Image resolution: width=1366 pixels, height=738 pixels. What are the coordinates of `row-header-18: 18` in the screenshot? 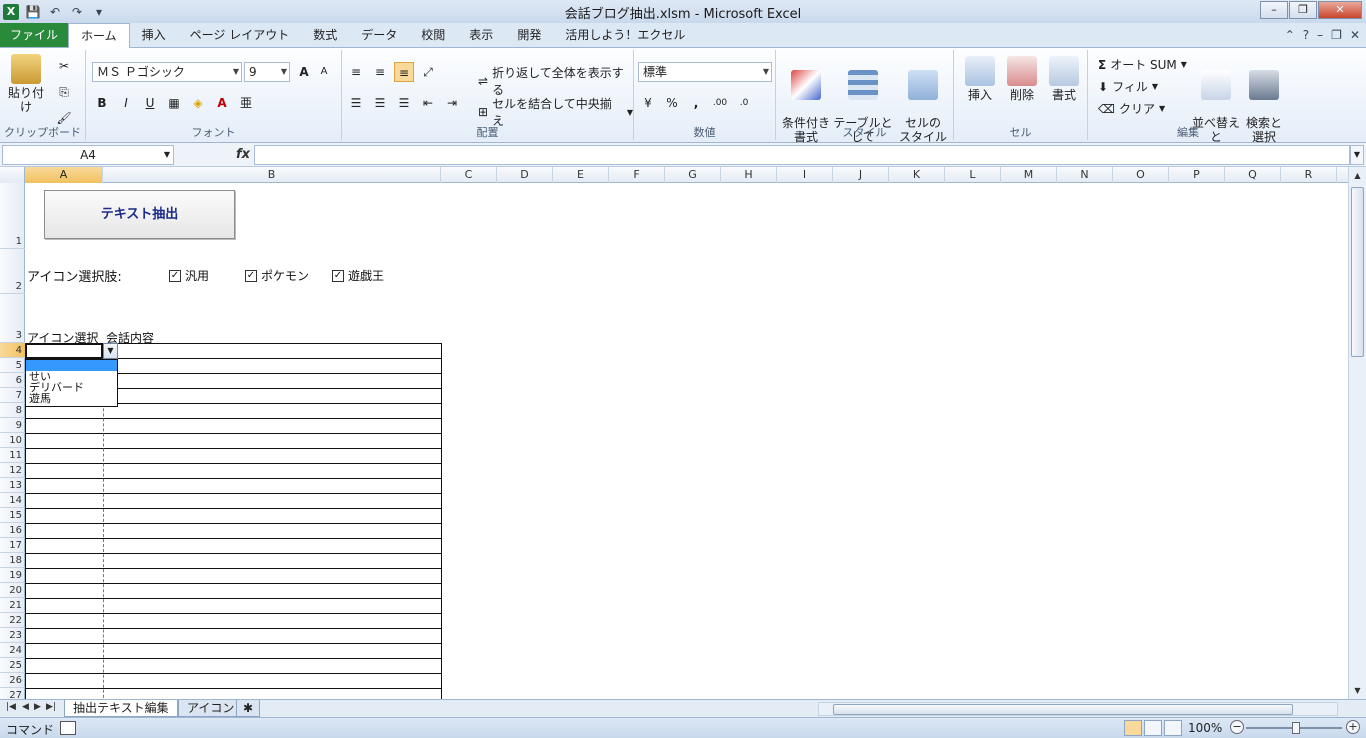 It's located at (12, 560).